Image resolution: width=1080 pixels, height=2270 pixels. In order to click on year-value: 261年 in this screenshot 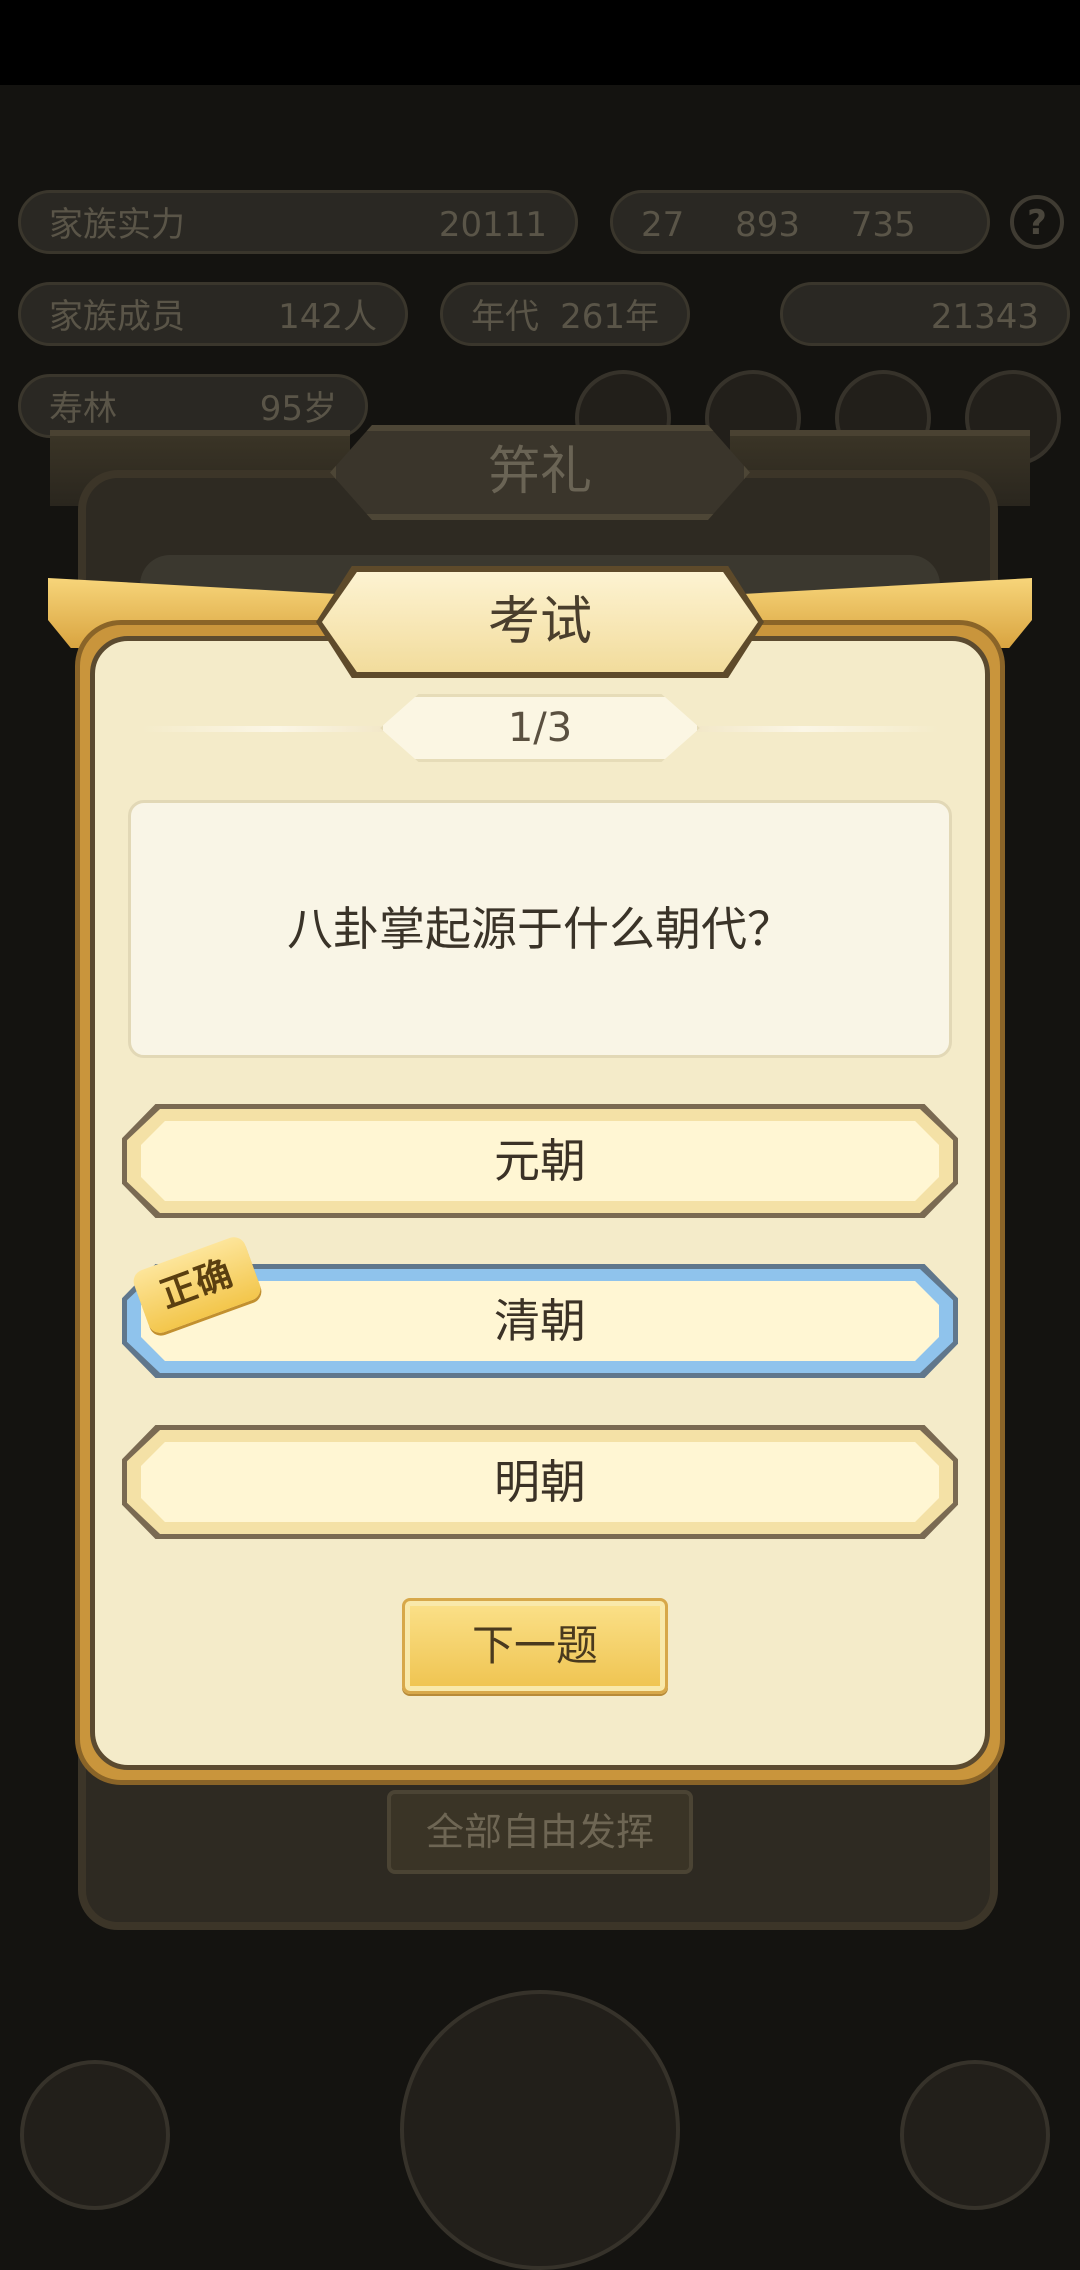, I will do `click(609, 317)`.